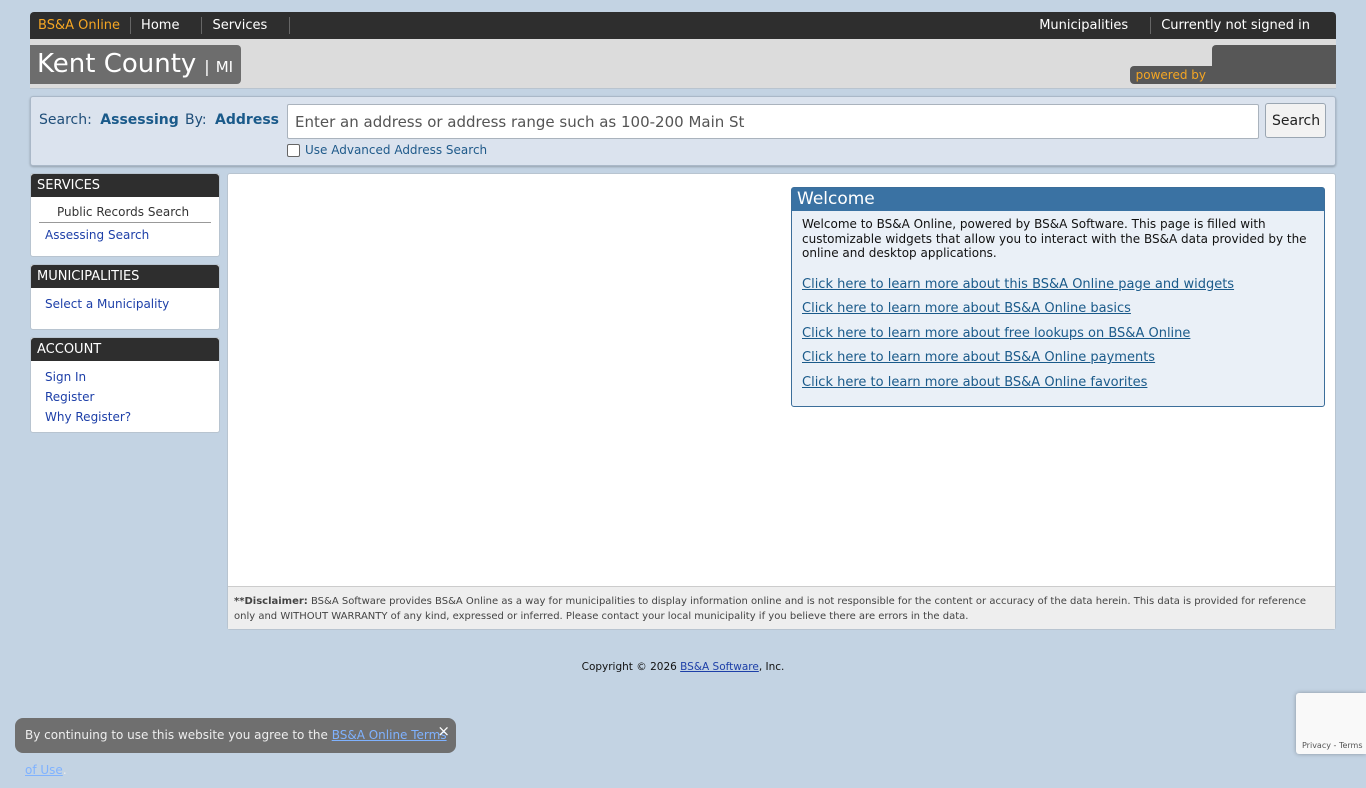  What do you see at coordinates (1331, 723) in the screenshot?
I see `recaptcha-badge: Privacy - Terms` at bounding box center [1331, 723].